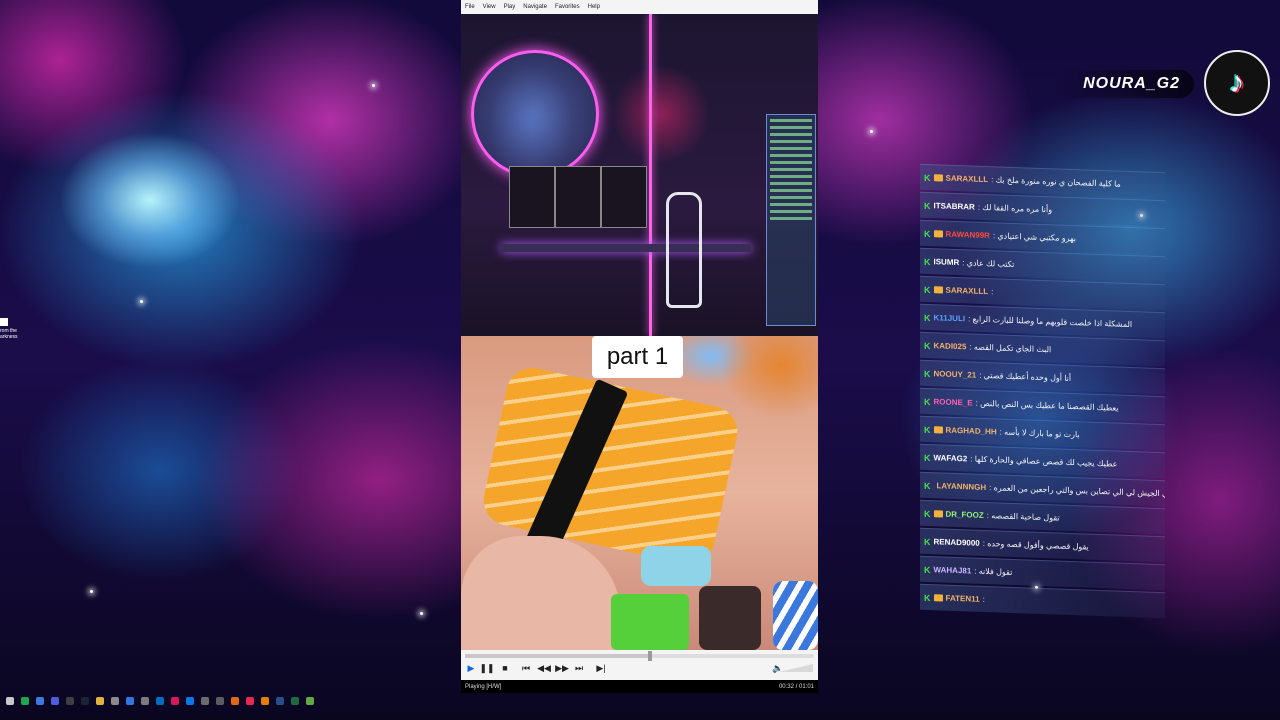 This screenshot has height=720, width=1280. I want to click on gaming-chair, so click(684, 250).